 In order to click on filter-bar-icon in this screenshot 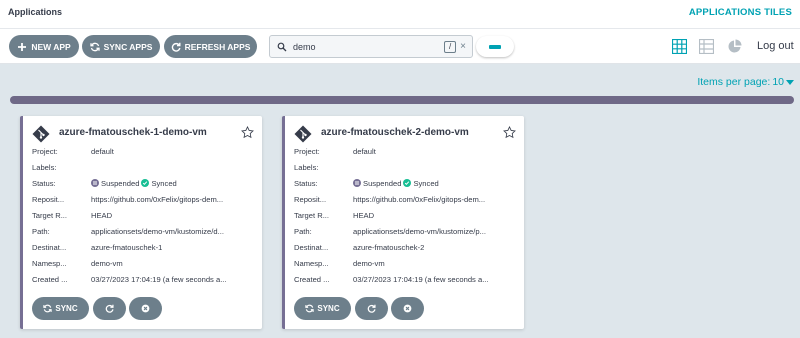, I will do `click(495, 46)`.